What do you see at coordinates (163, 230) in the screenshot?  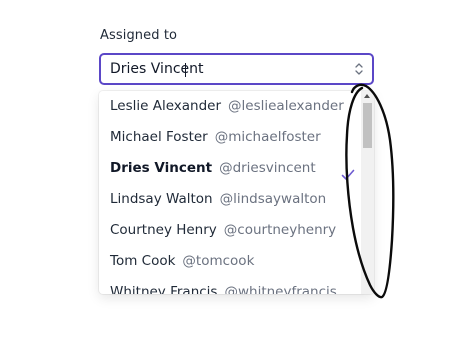 I see `option-name: Courtney Henry` at bounding box center [163, 230].